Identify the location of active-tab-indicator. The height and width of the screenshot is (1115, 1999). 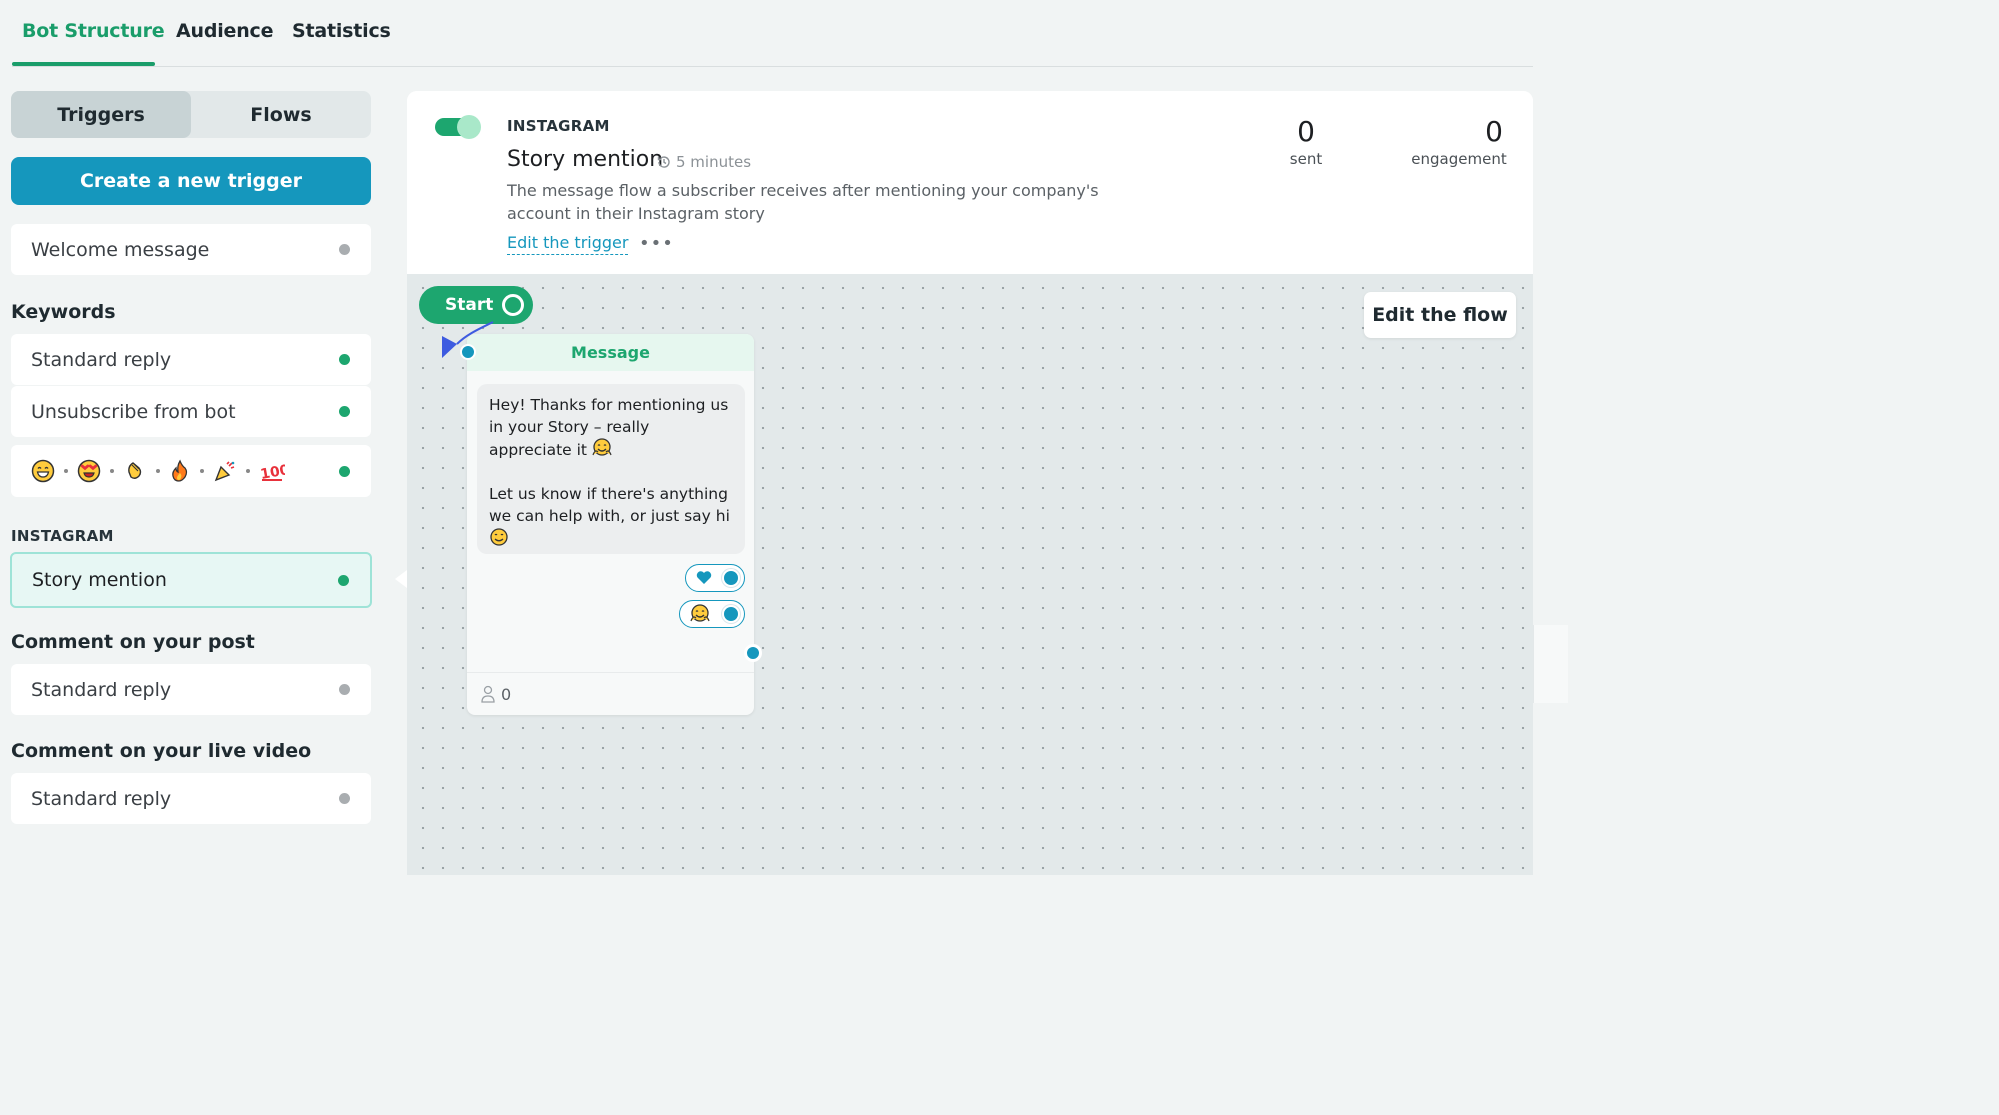
(83, 64).